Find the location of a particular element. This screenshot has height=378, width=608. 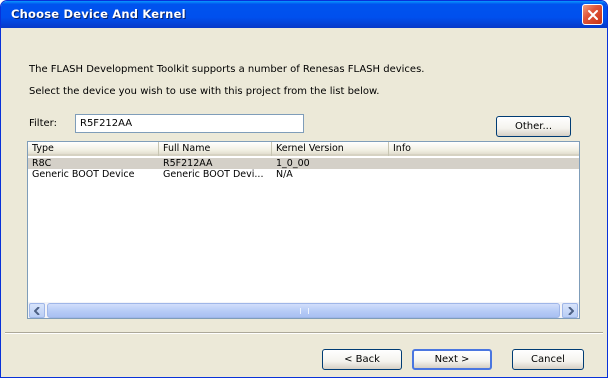

close-button is located at coordinates (592, 14).